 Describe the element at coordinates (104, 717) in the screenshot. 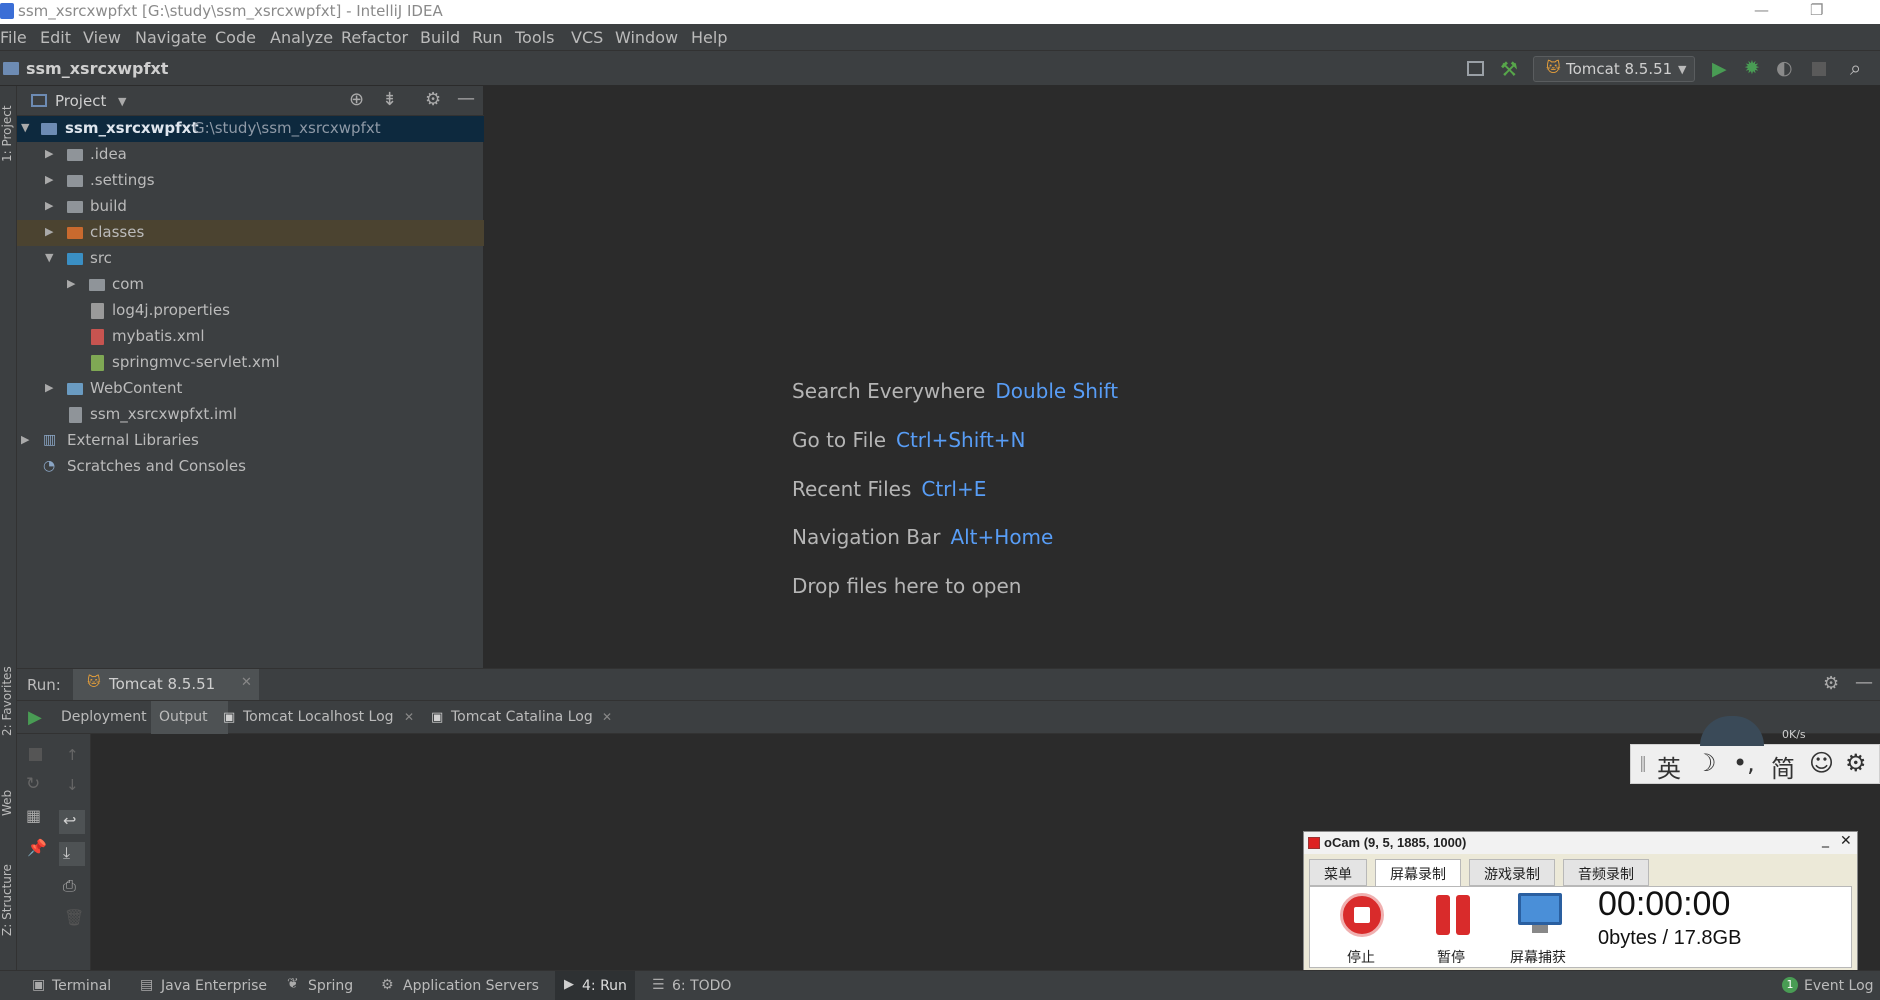

I see `tab-deployment: Deployment` at that location.